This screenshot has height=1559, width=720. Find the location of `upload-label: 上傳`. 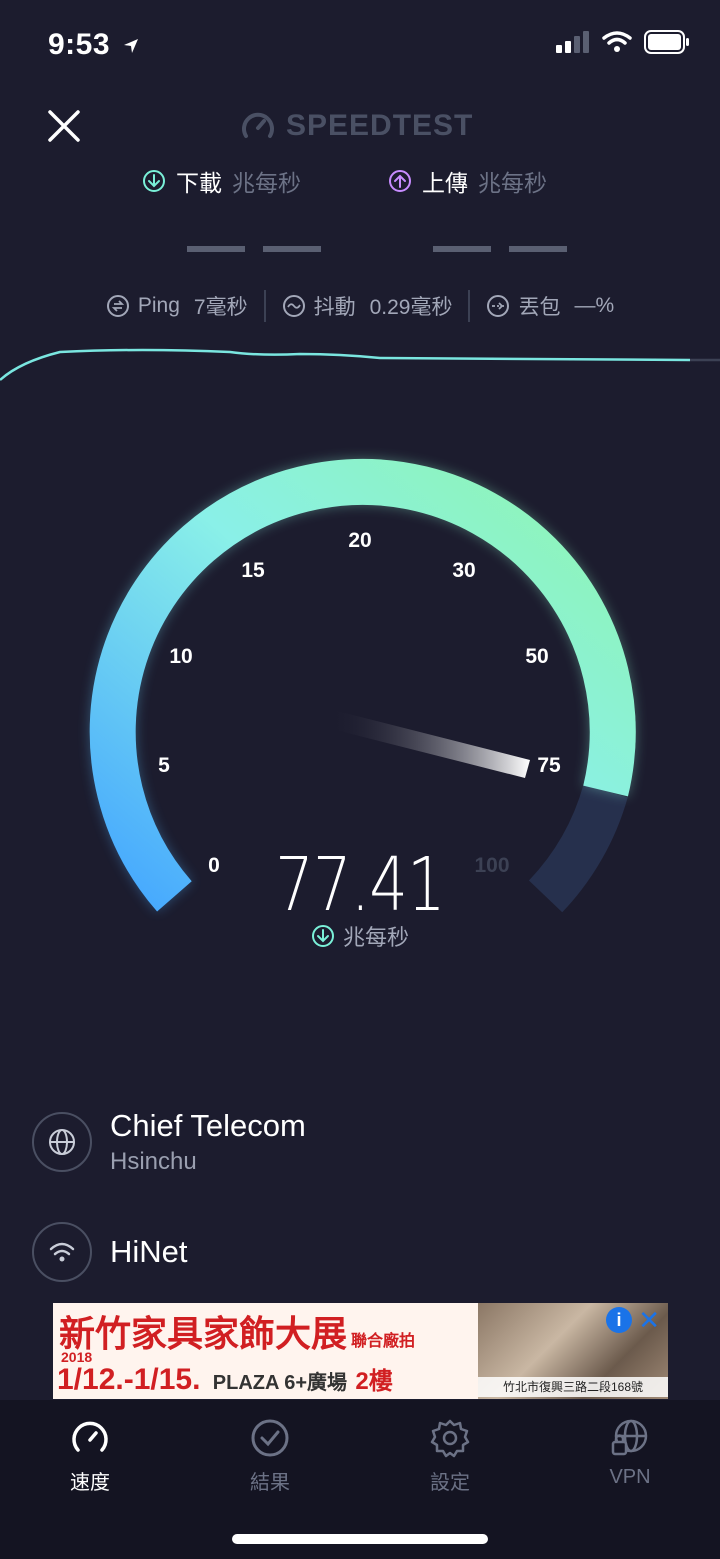

upload-label: 上傳 is located at coordinates (445, 183).